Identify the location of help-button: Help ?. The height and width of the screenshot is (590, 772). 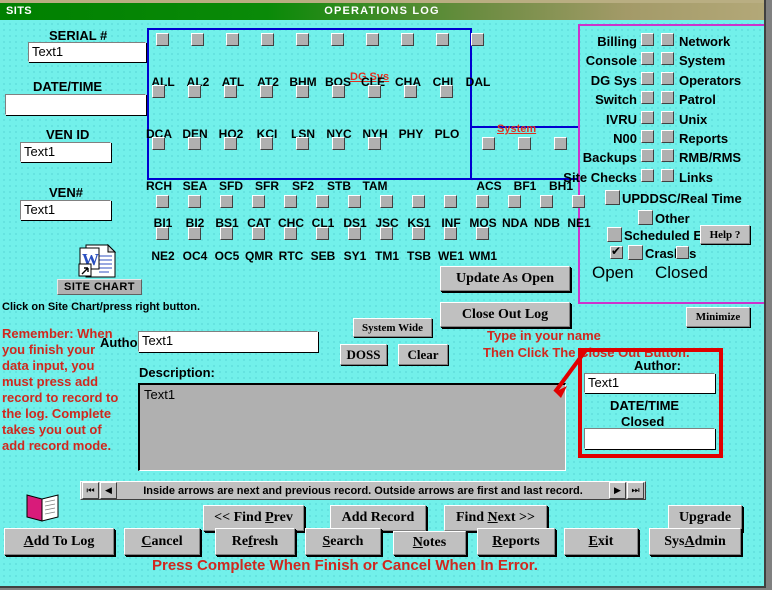
(725, 234).